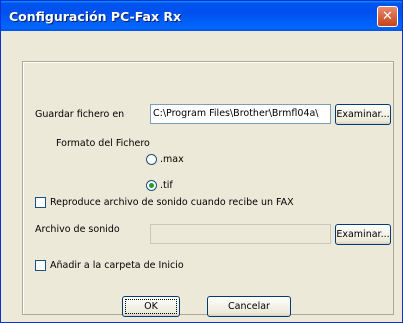 This screenshot has width=403, height=323. Describe the element at coordinates (249, 306) in the screenshot. I see `cancel-button: Cancelar` at that location.